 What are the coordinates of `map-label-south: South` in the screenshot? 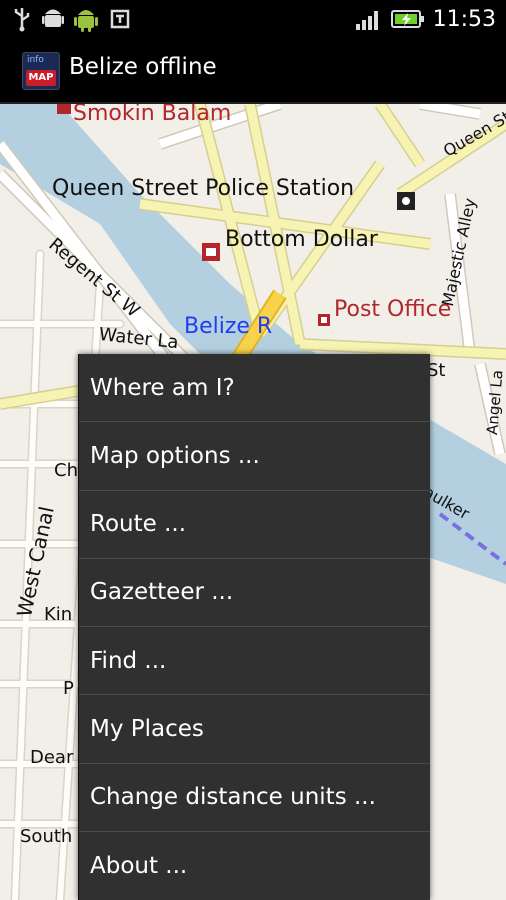 It's located at (46, 836).